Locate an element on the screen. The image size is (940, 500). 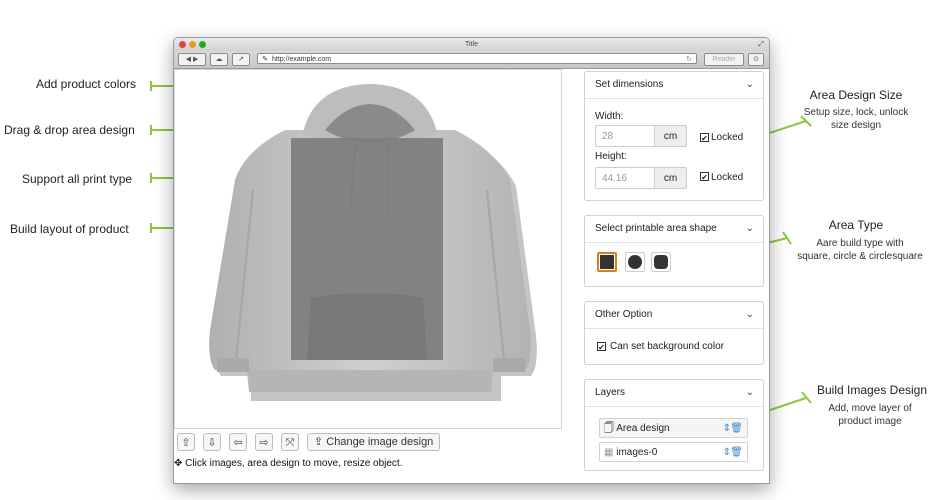
printable-area-design is located at coordinates (367, 249).